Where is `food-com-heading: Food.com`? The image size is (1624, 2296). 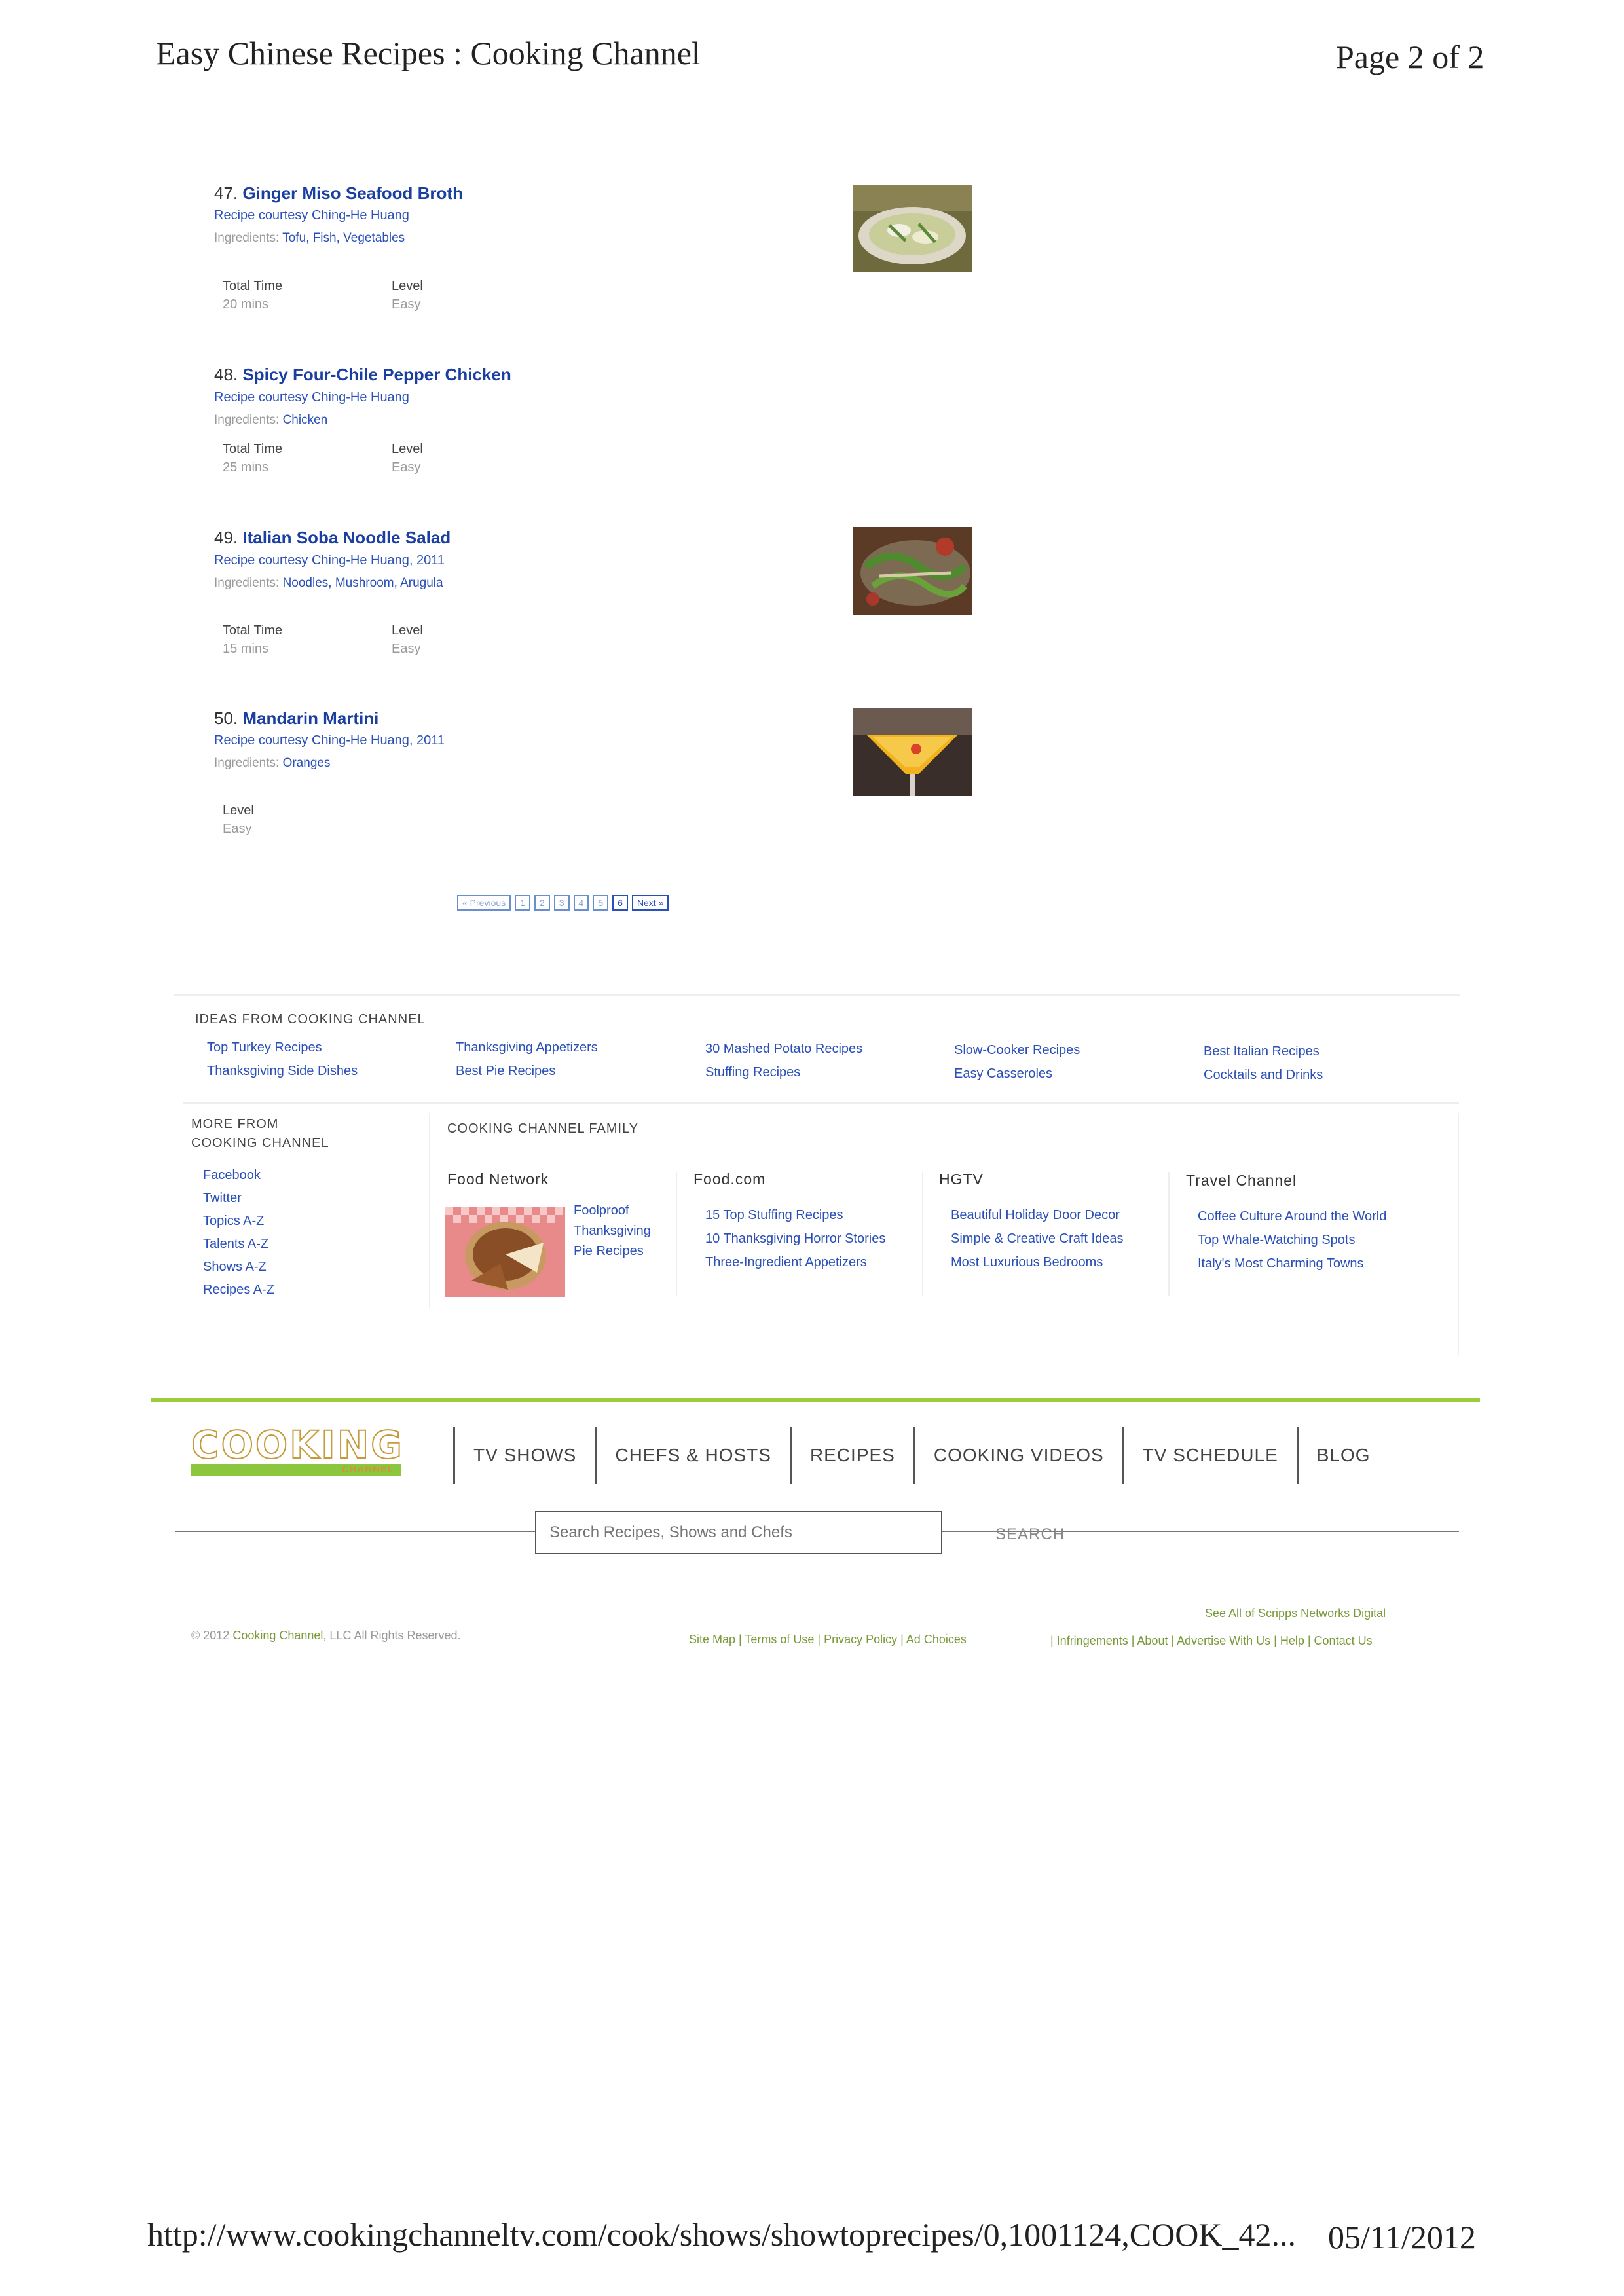
food-com-heading: Food.com is located at coordinates (729, 1179).